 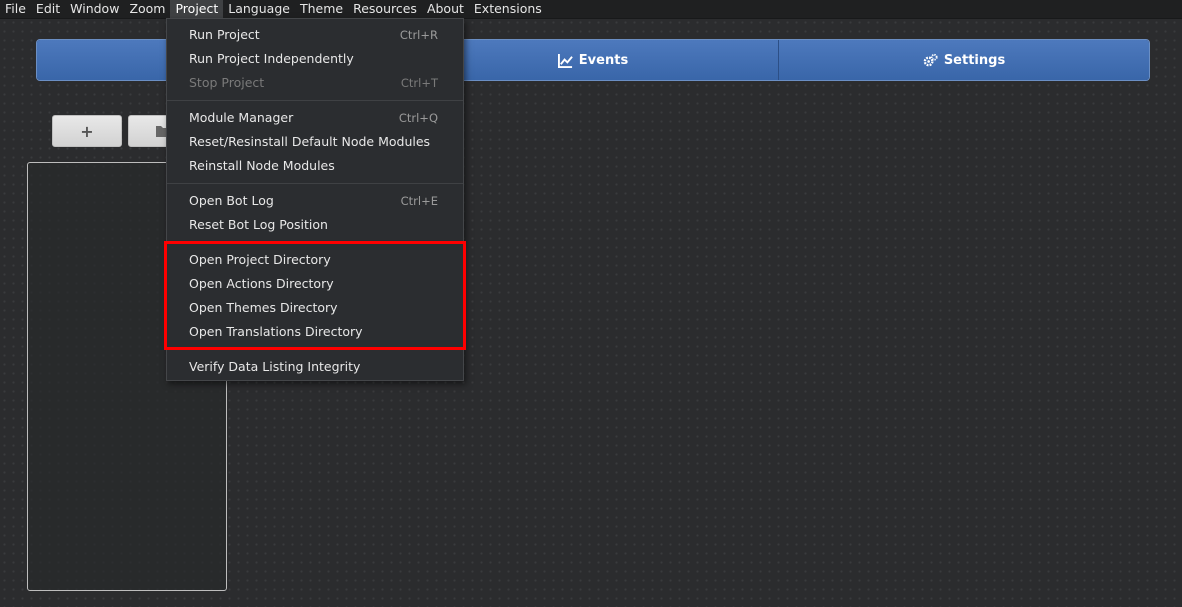 What do you see at coordinates (48, 9) in the screenshot?
I see `menu-edit: Edit` at bounding box center [48, 9].